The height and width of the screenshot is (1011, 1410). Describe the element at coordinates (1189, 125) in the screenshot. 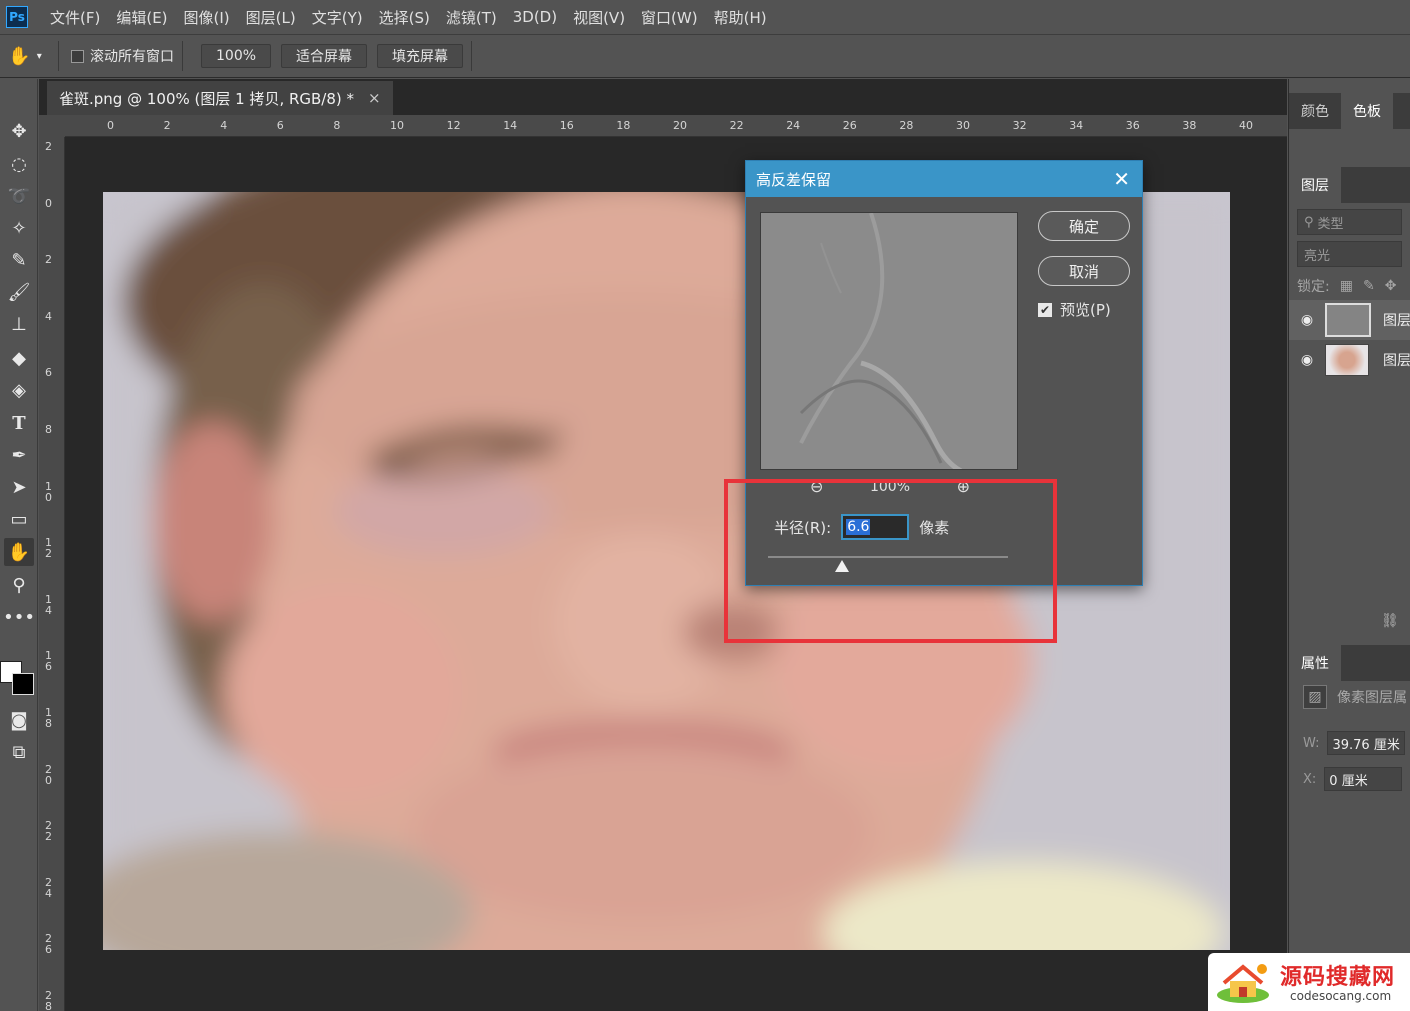

I see `ruler-h-label: 38` at that location.